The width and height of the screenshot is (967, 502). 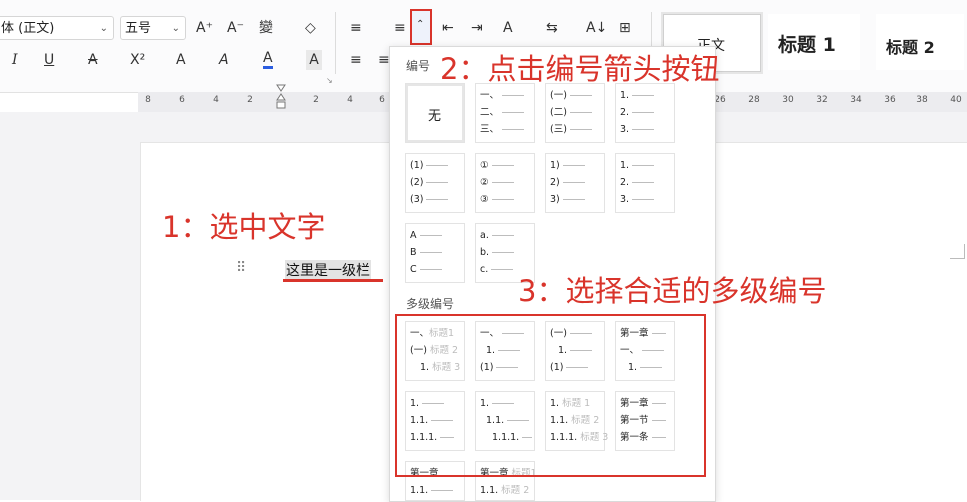 I want to click on numbering-none: 无, so click(x=435, y=113).